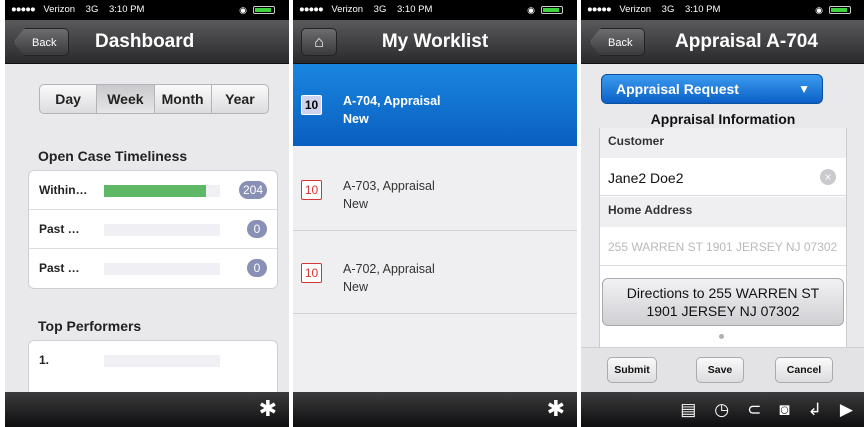  I want to click on section-title: Appraisal Information, so click(723, 119).